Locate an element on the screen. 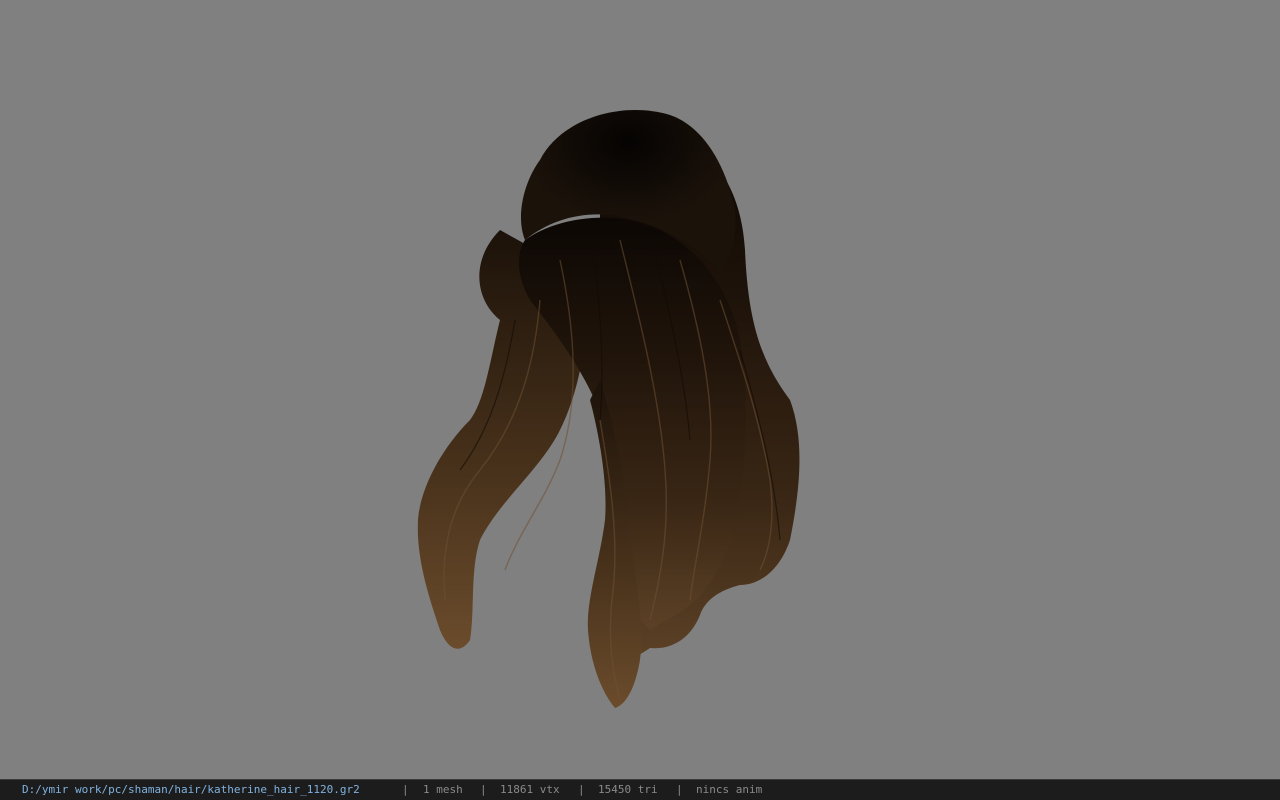 This screenshot has width=1280, height=800. anim-status: nincs anim is located at coordinates (729, 789).